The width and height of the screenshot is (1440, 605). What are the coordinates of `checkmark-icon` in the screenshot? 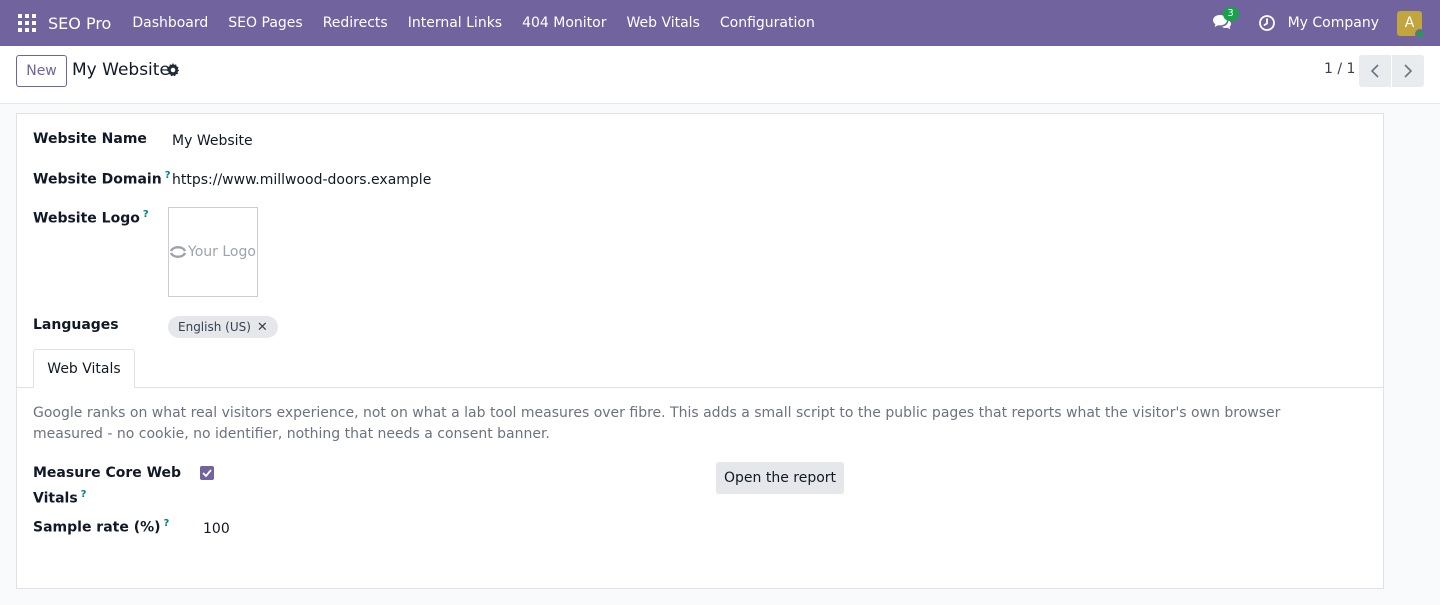 It's located at (207, 473).